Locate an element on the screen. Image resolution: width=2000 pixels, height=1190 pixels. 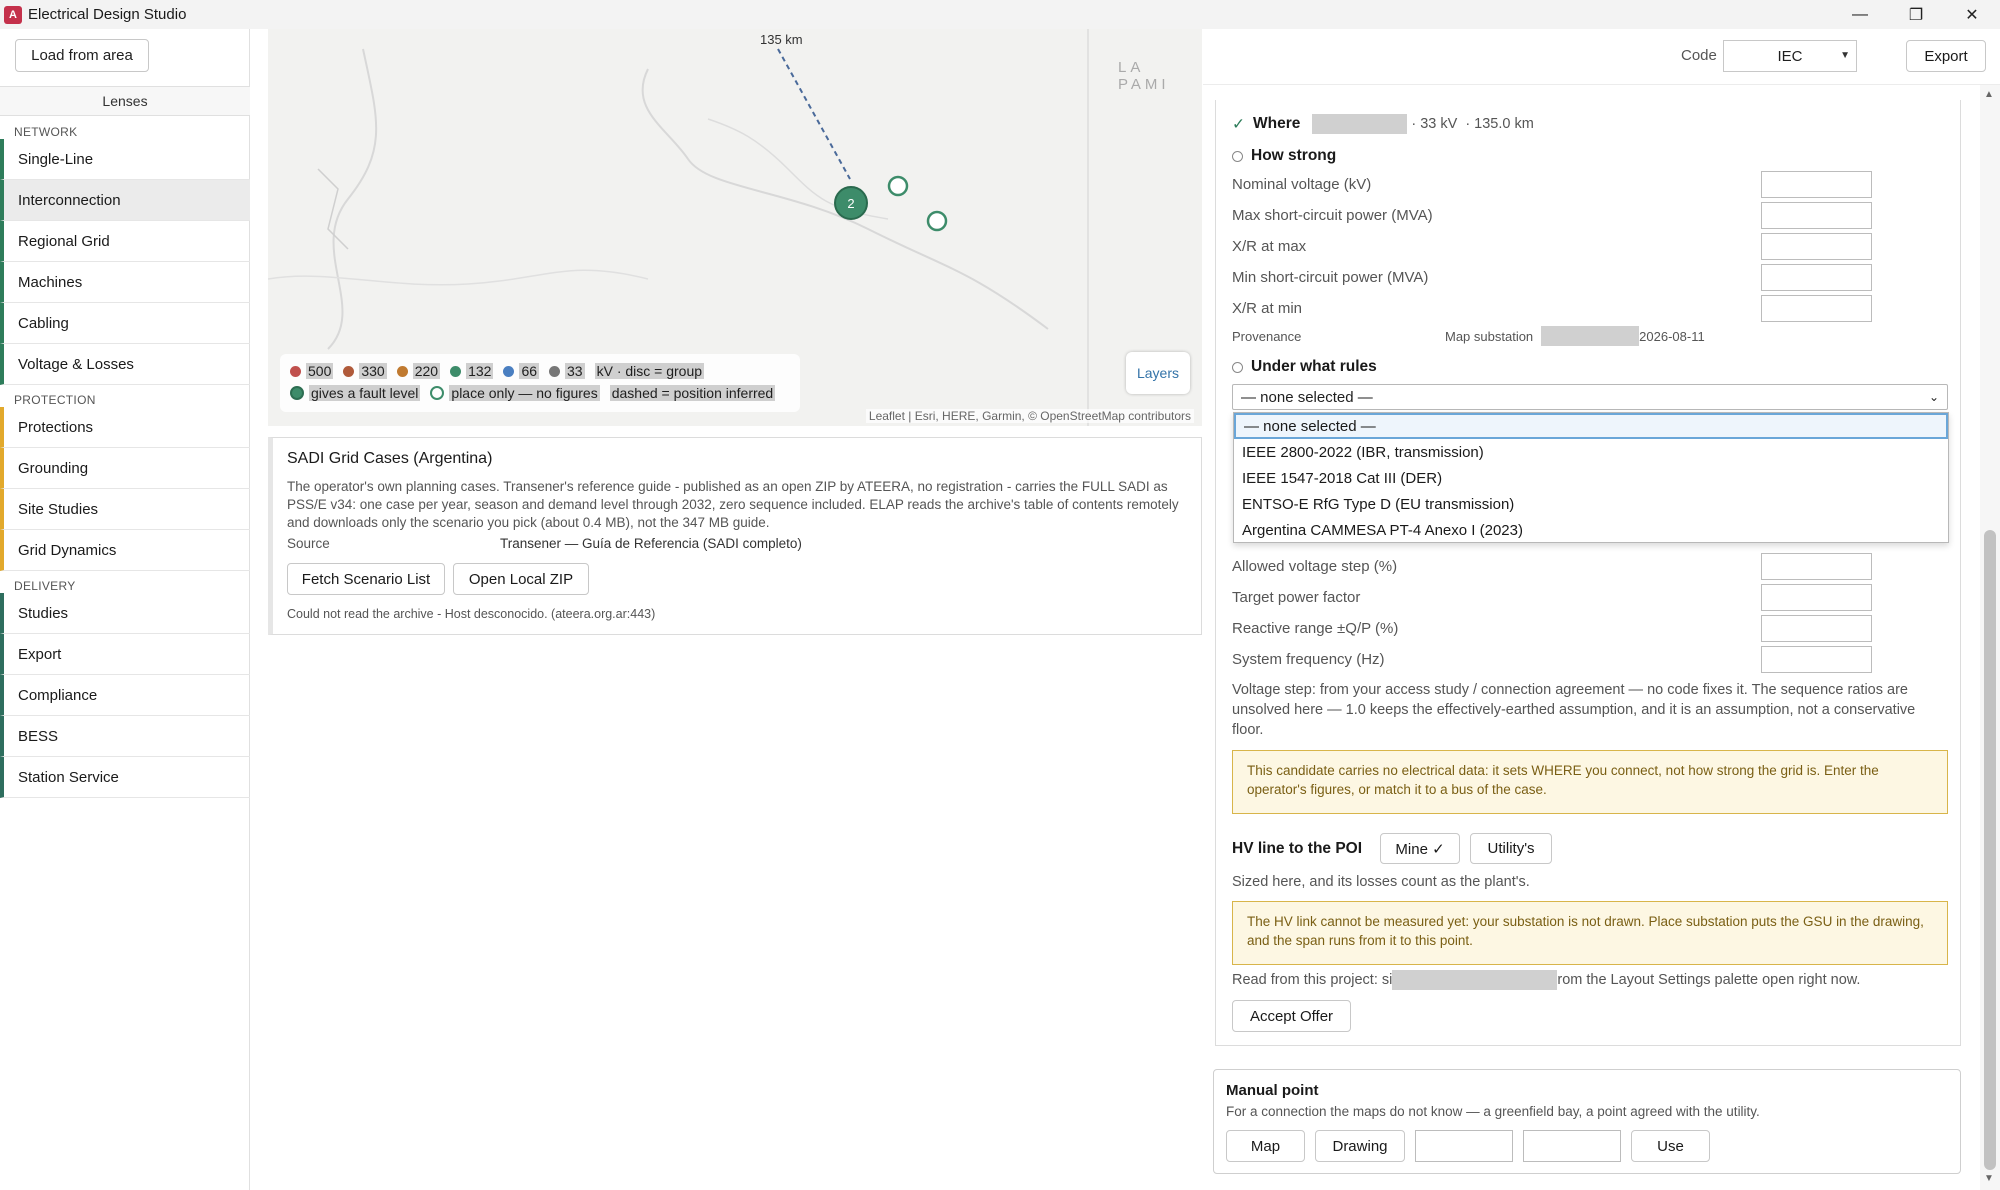
field-power-factor: Target power factor is located at coordinates (1552, 597).